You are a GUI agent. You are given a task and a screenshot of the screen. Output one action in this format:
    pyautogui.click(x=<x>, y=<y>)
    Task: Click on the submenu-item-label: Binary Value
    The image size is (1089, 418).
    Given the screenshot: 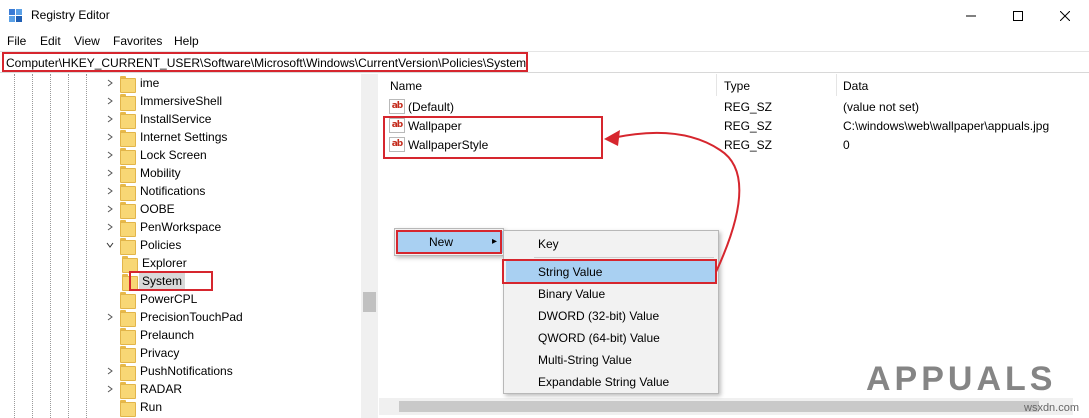 What is the action you would take?
    pyautogui.click(x=572, y=294)
    